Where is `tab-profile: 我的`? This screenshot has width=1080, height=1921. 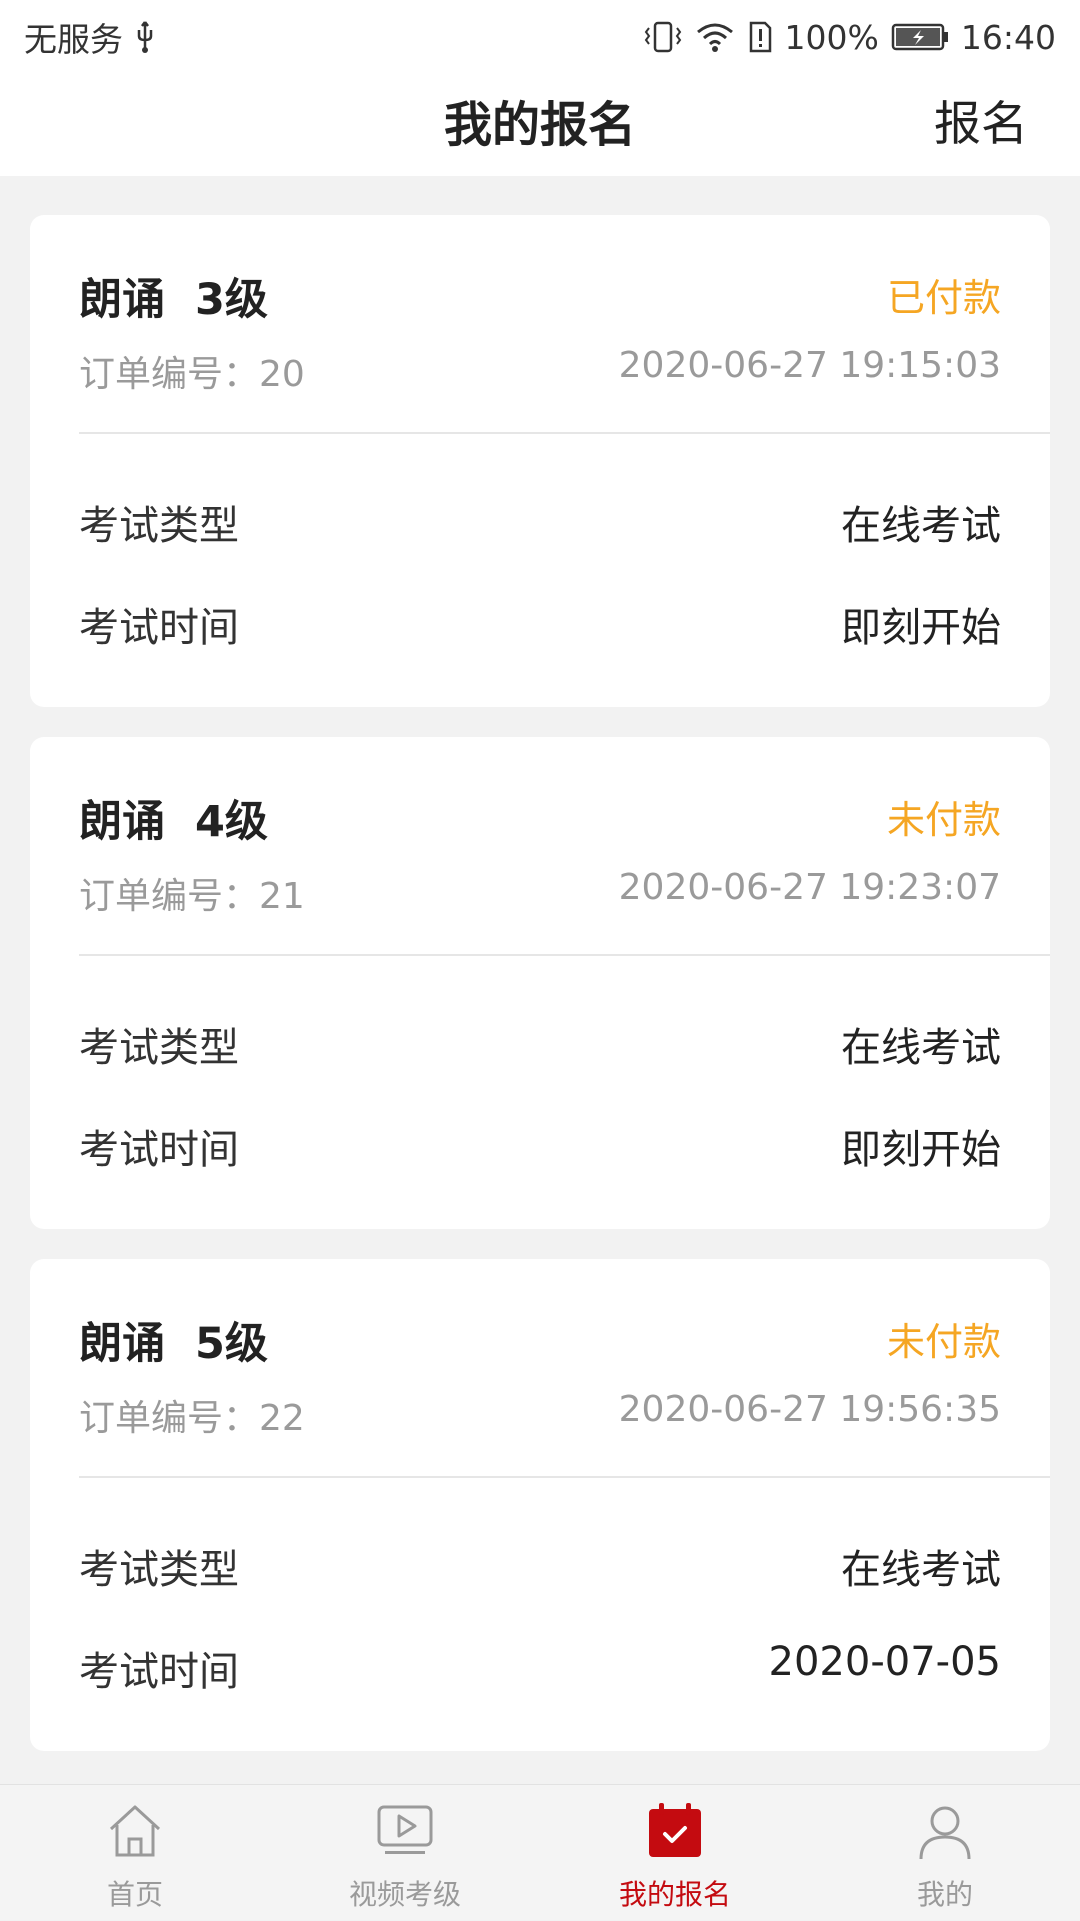
tab-profile: 我的 is located at coordinates (945, 1853).